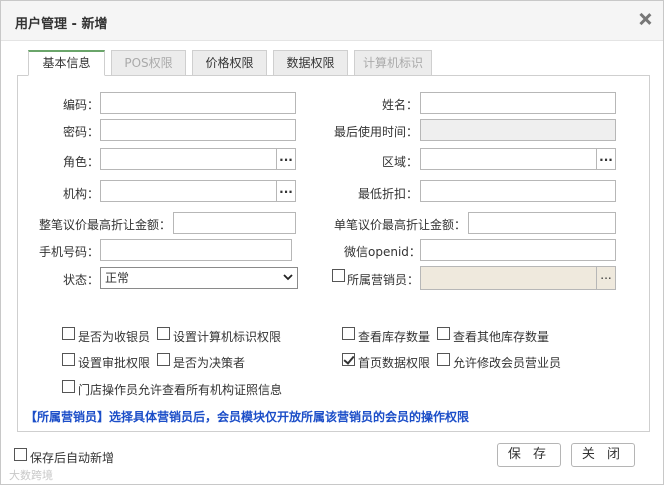 The image size is (664, 485). Describe the element at coordinates (209, 363) in the screenshot. I see `is-decision-maker-label: 是否为决策者` at that location.